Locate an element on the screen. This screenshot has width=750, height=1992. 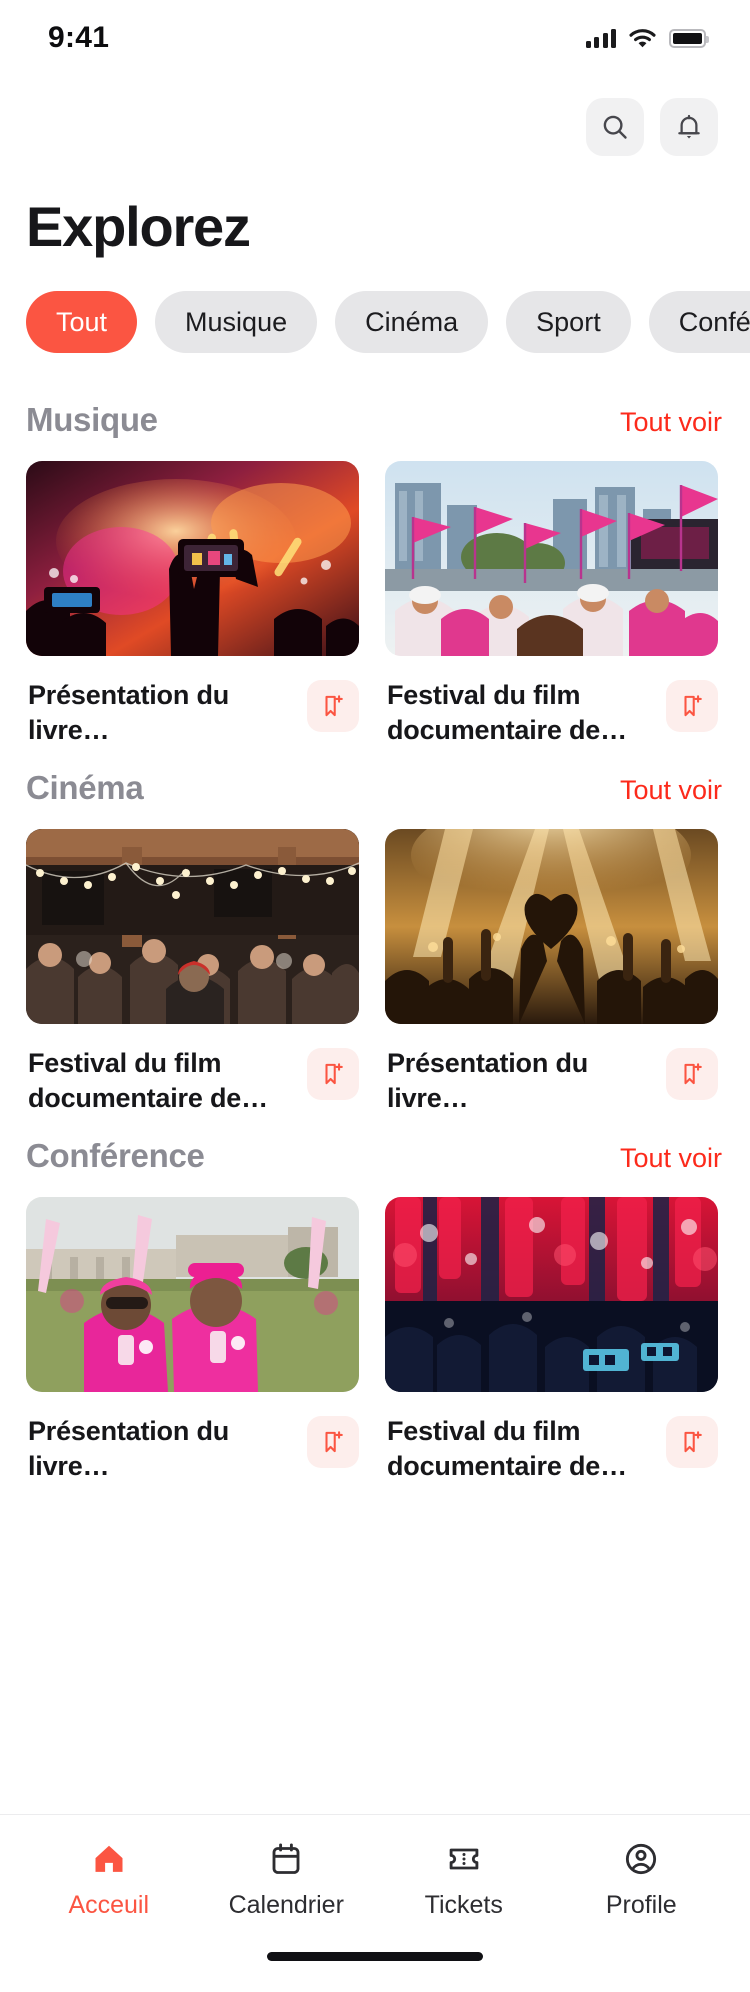
notifications-button is located at coordinates (689, 127).